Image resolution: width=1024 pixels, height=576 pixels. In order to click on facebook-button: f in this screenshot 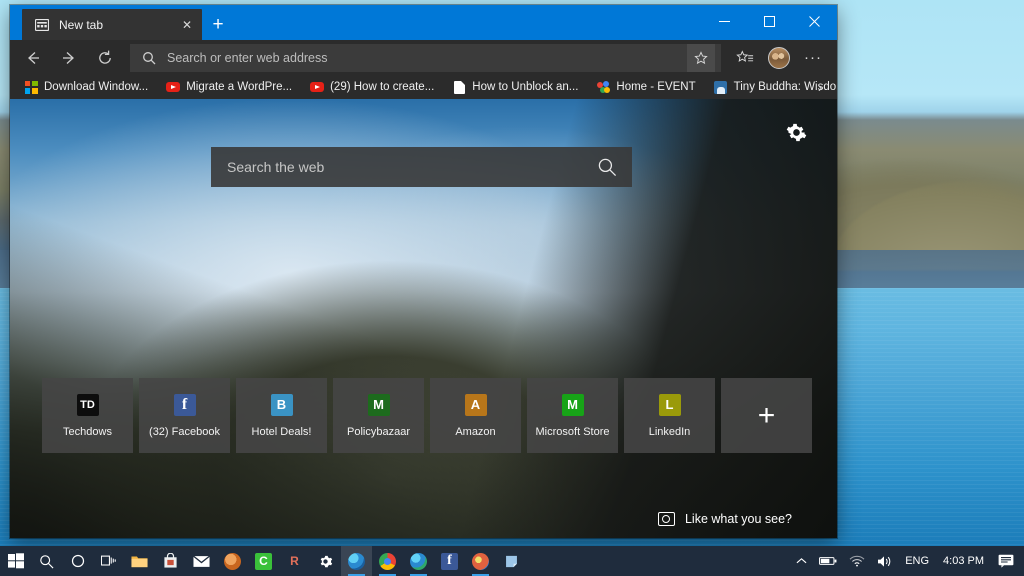, I will do `click(449, 561)`.